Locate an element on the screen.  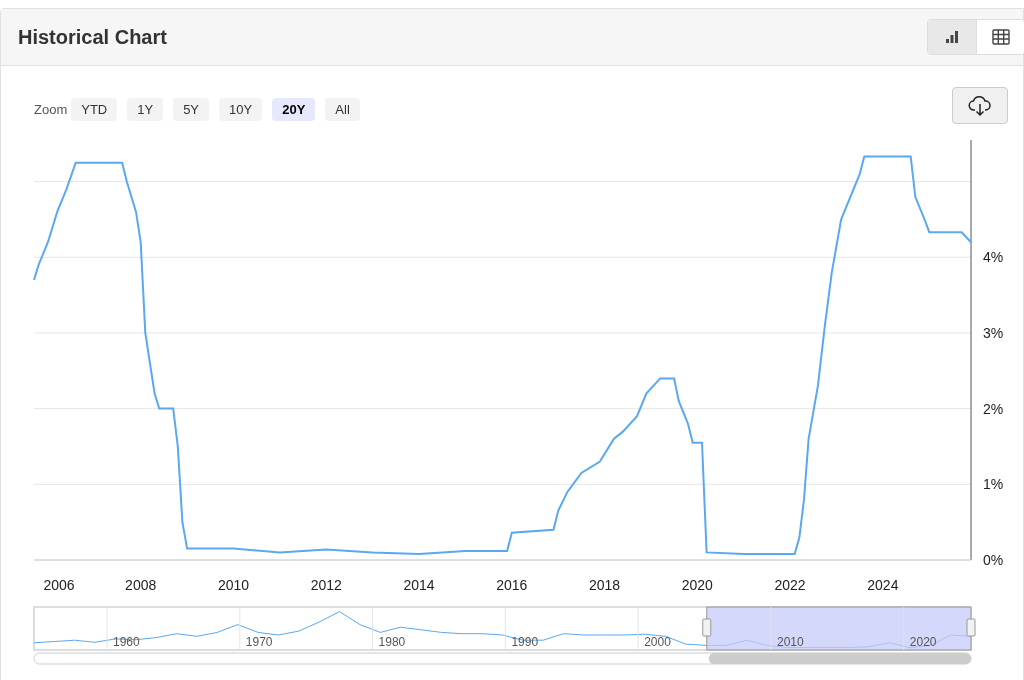
y-axis-label: 0% is located at coordinates (993, 560).